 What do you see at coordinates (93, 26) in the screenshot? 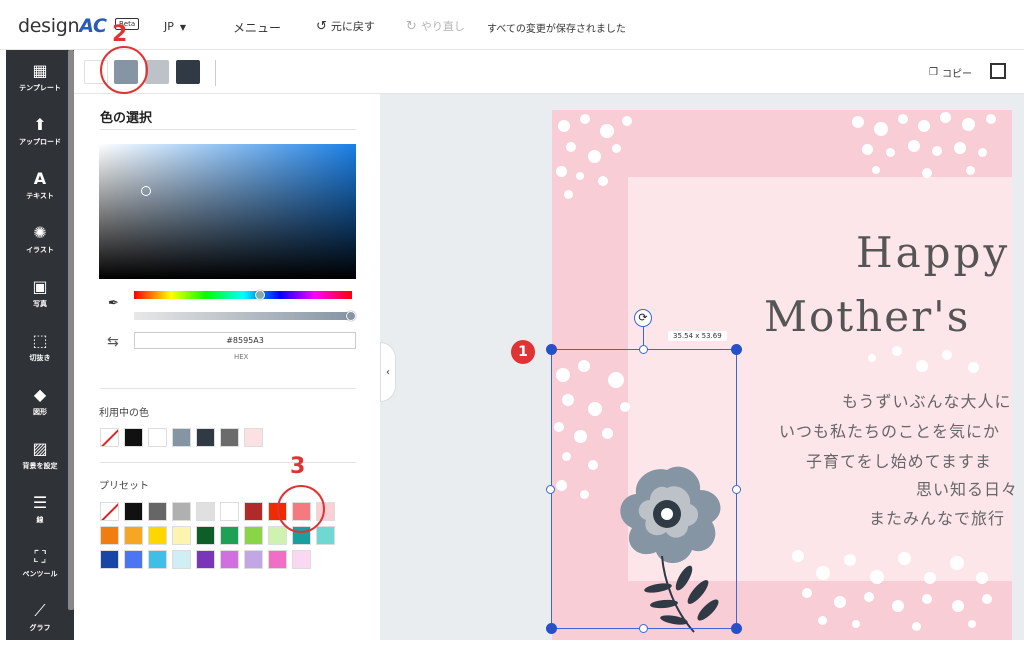
I see `logo-accent: AC` at bounding box center [93, 26].